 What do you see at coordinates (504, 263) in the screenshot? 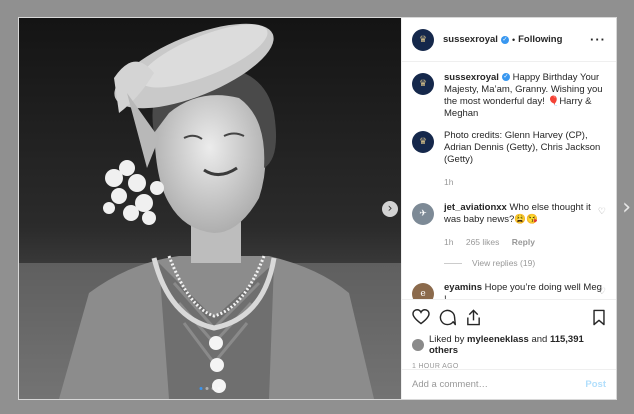
I see `view-replies-label: View replies (19)` at bounding box center [504, 263].